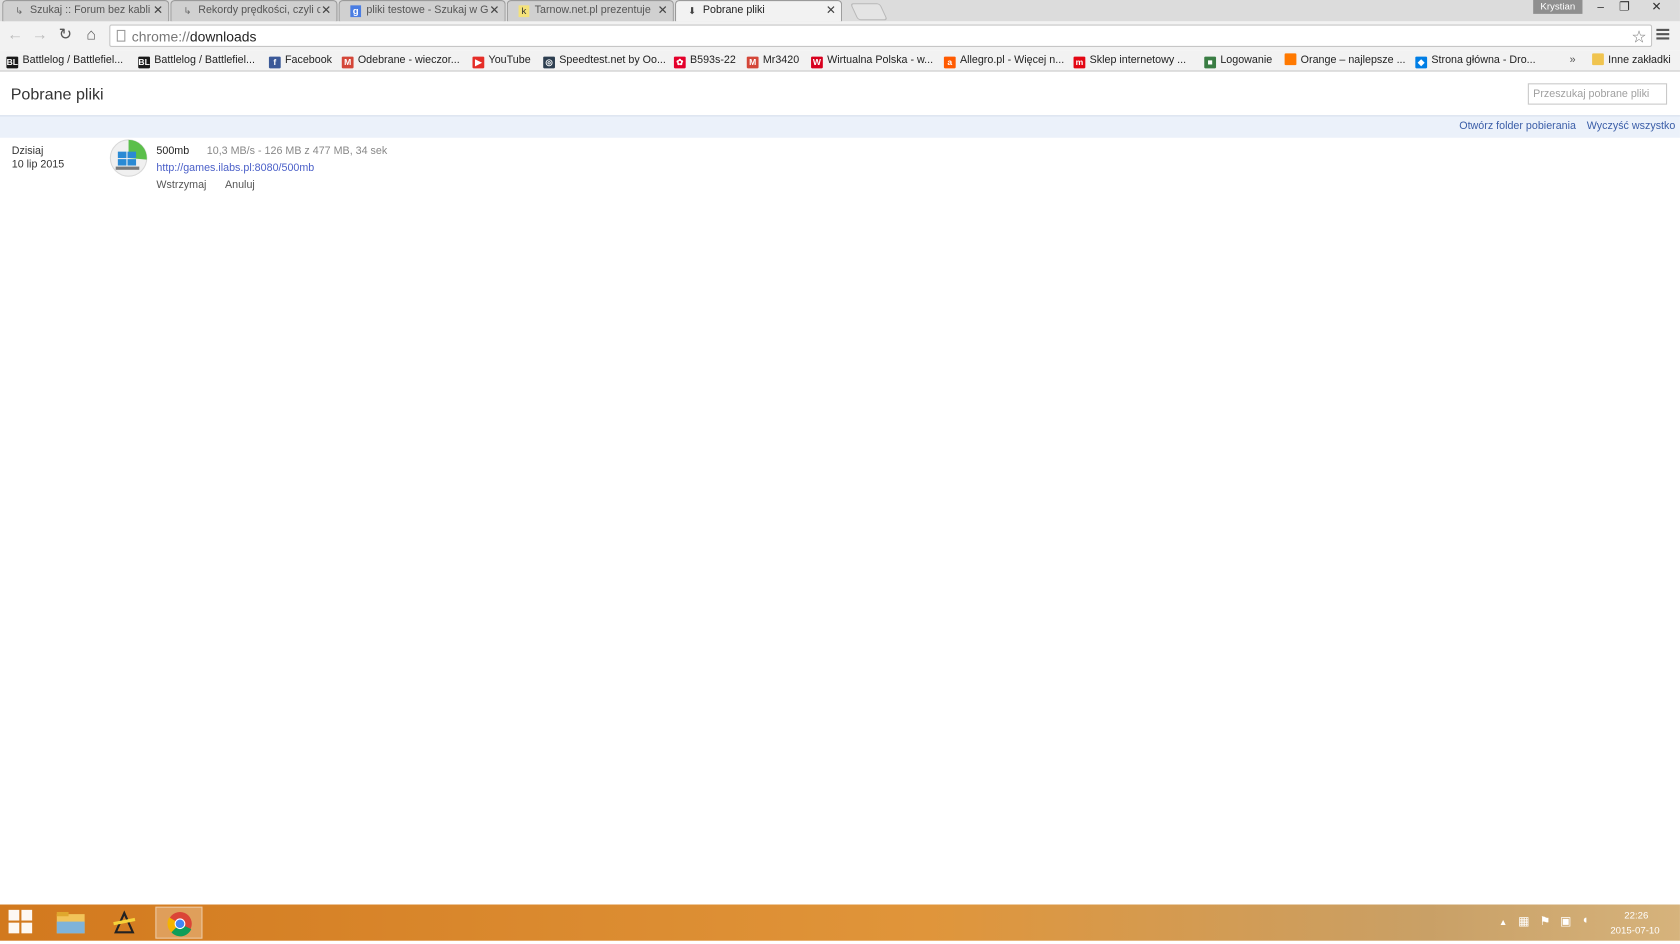  Describe the element at coordinates (733, 10) in the screenshot. I see `tab-title: Pobrane pliki` at that location.